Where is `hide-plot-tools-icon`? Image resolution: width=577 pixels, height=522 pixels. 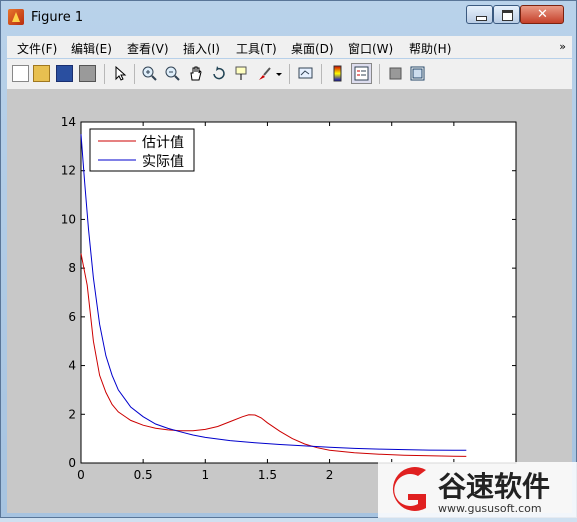
hide-plot-tools-icon is located at coordinates (395, 73).